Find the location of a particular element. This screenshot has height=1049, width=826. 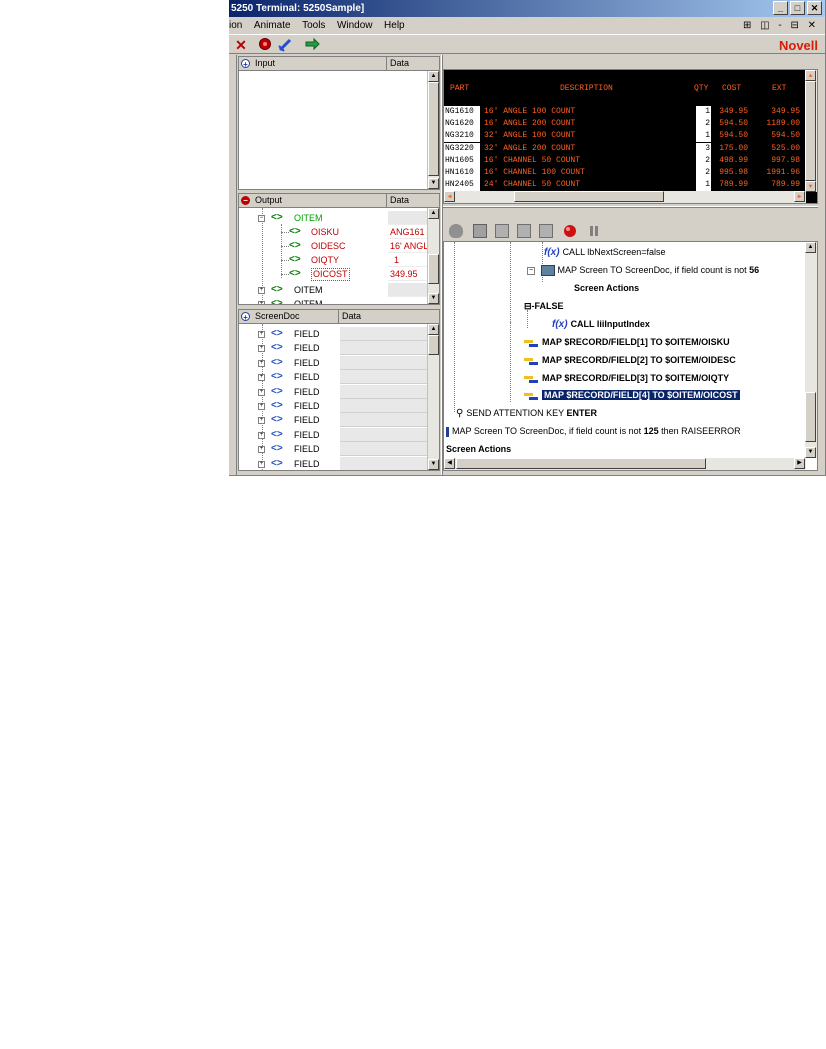

step-into-icon is located at coordinates (502, 231).